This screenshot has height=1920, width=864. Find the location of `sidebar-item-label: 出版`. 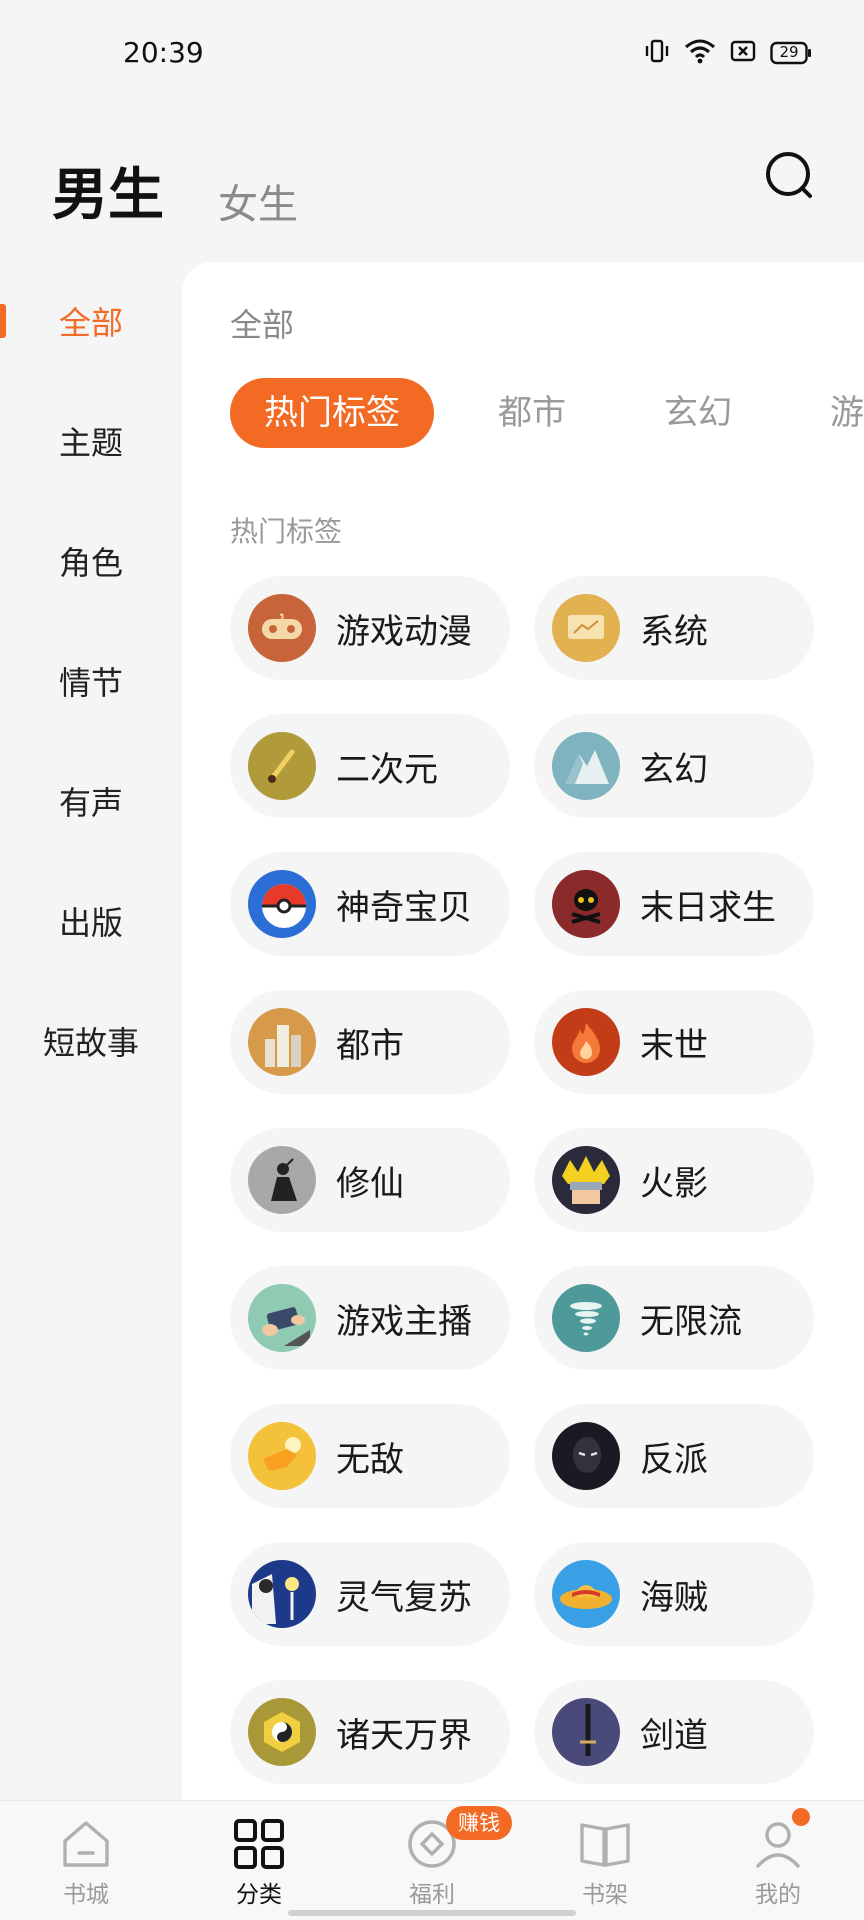

sidebar-item-label: 出版 is located at coordinates (90, 923).